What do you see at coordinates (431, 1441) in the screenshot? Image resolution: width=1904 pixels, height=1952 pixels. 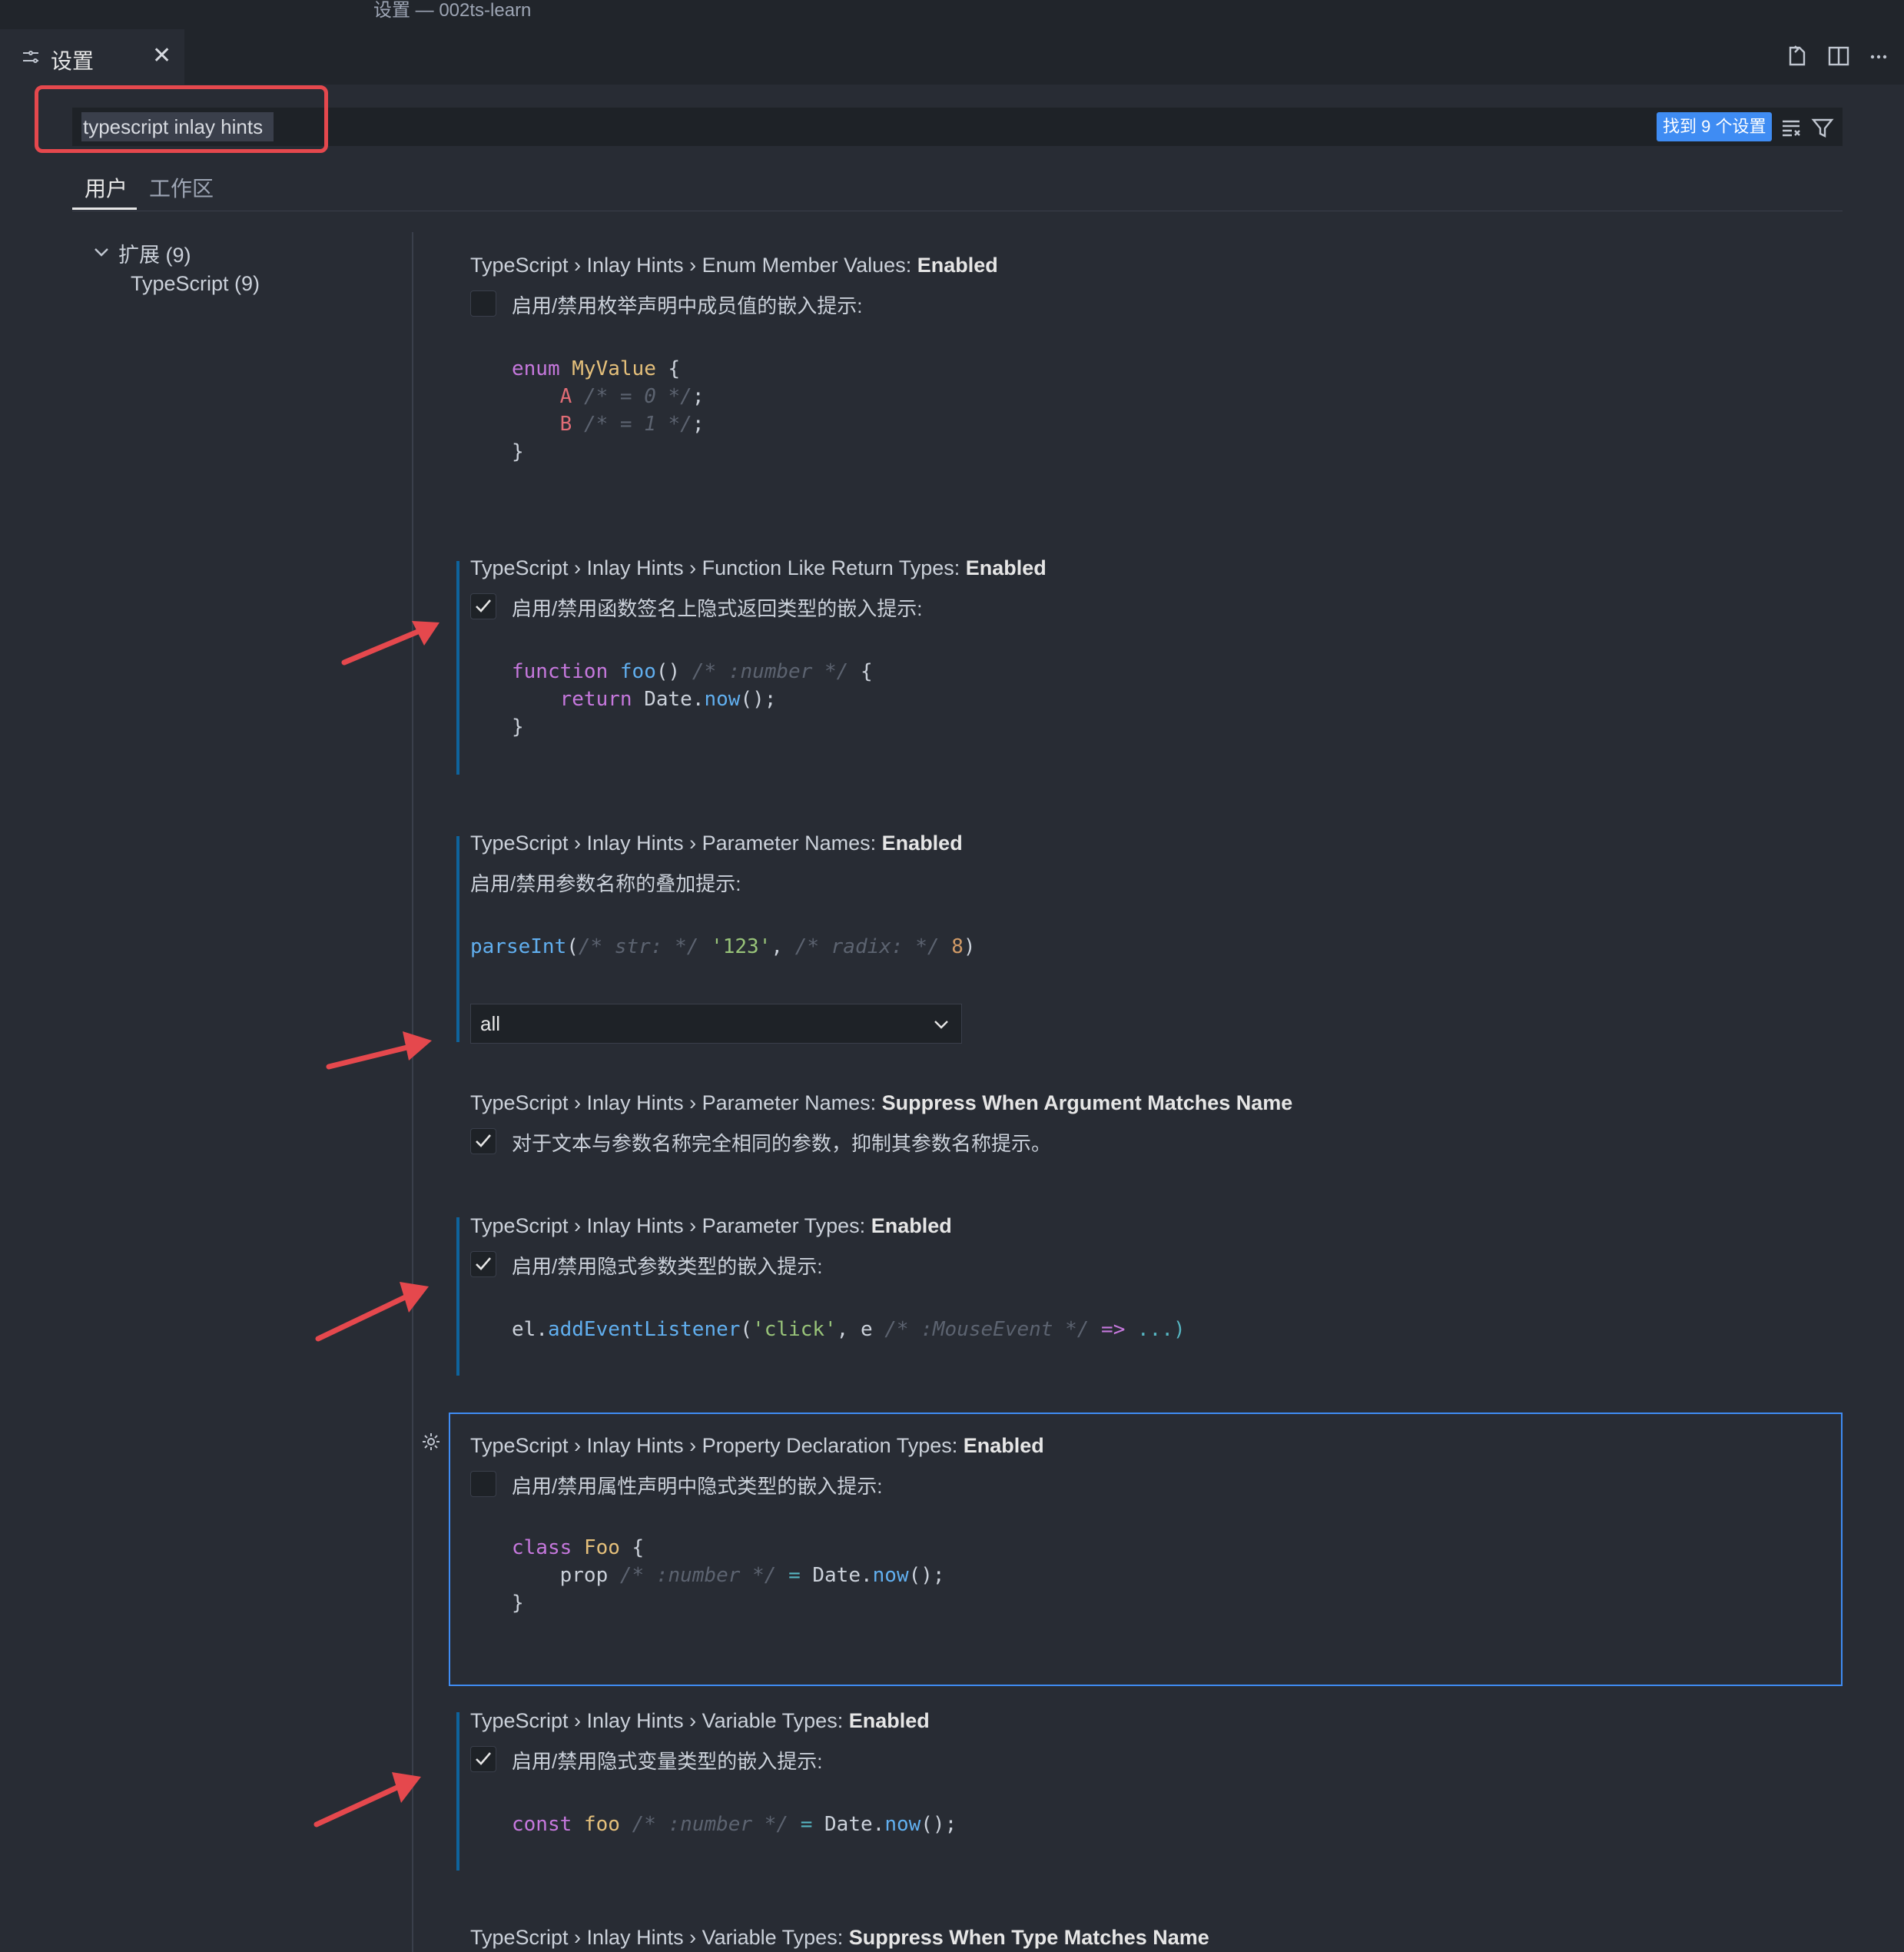 I see `gear-icon` at bounding box center [431, 1441].